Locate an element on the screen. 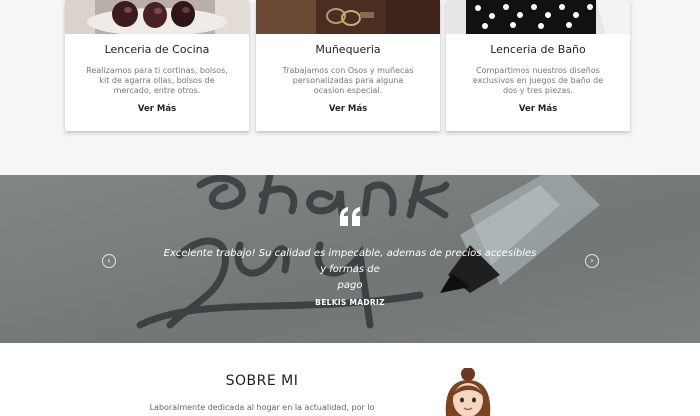 The image size is (700, 416). service-description-line: Compartimos nuestros diseños is located at coordinates (538, 70).